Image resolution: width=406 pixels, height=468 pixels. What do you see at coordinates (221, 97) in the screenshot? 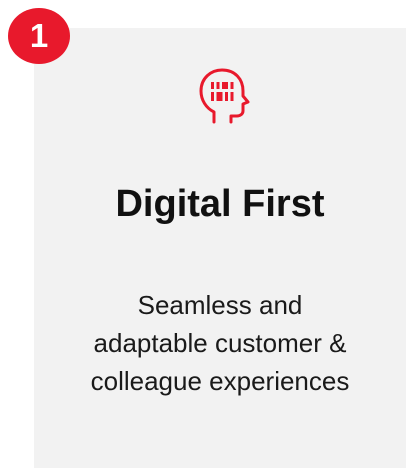
I see `head-barcode-icon` at bounding box center [221, 97].